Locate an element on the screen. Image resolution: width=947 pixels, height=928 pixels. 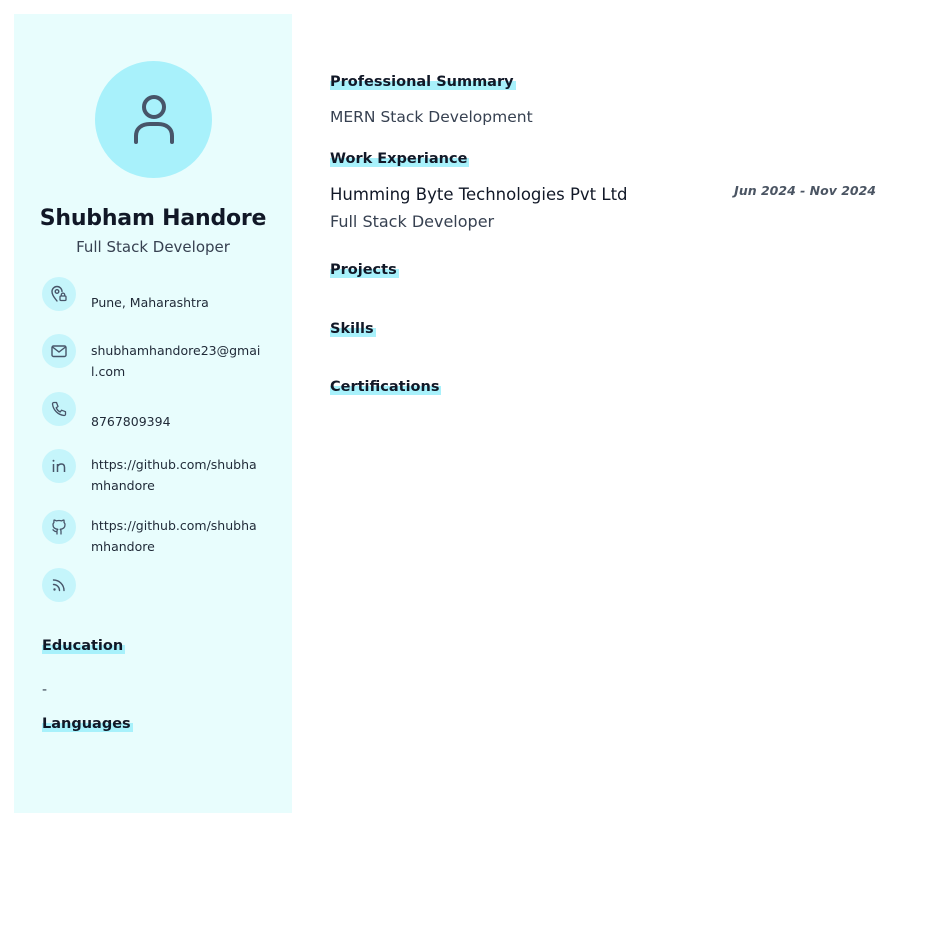
languages-heading: Languages is located at coordinates (87, 724).